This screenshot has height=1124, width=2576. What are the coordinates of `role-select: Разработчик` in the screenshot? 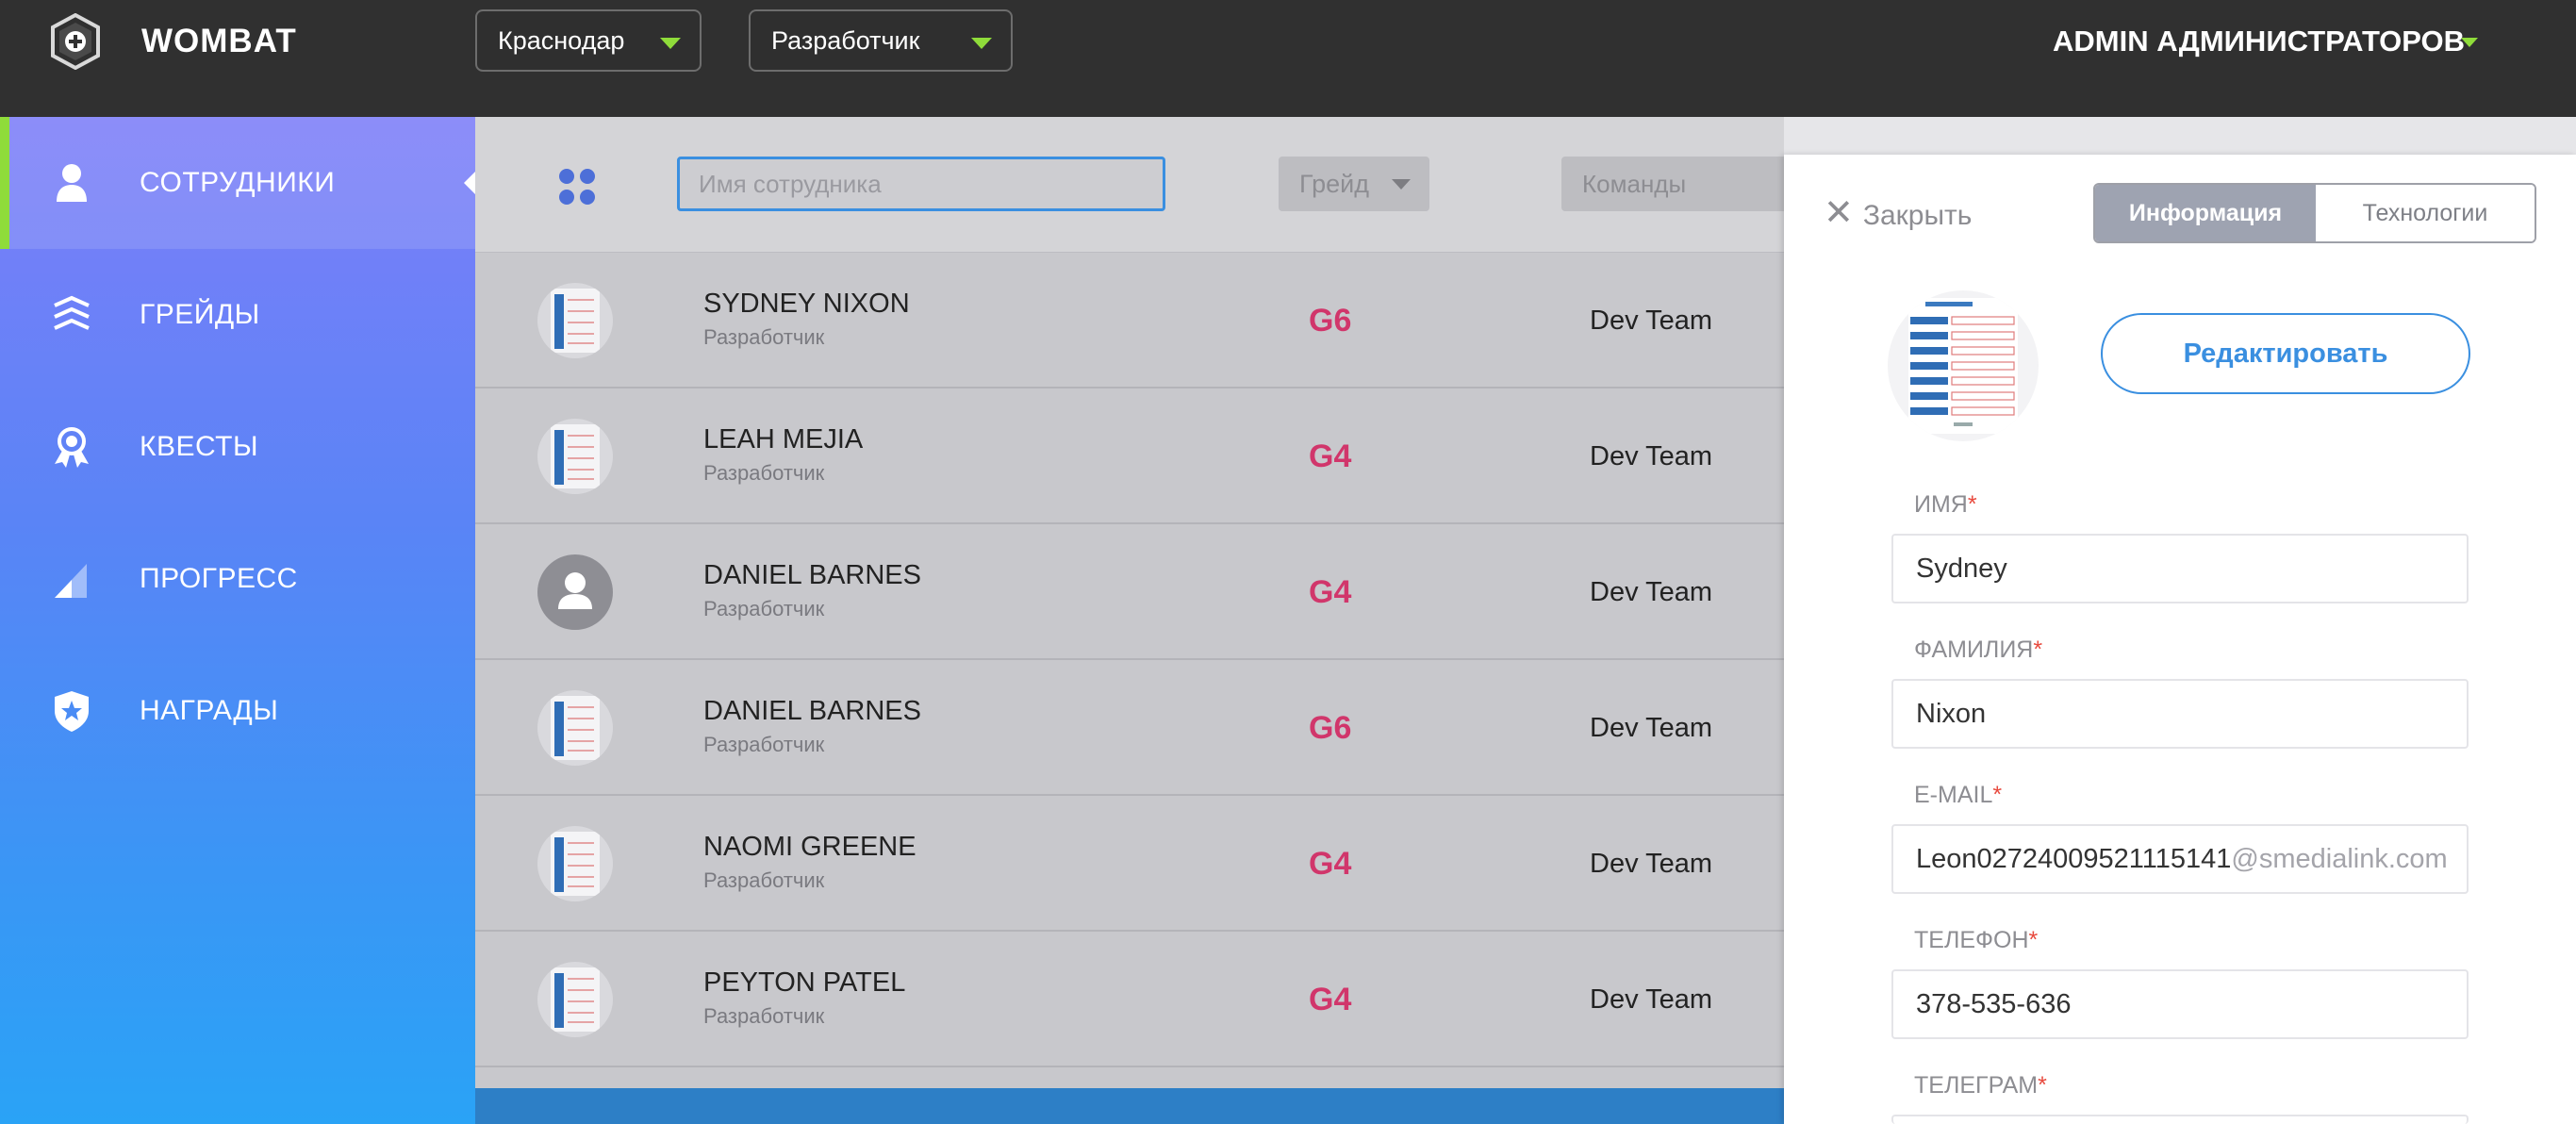 It's located at (881, 40).